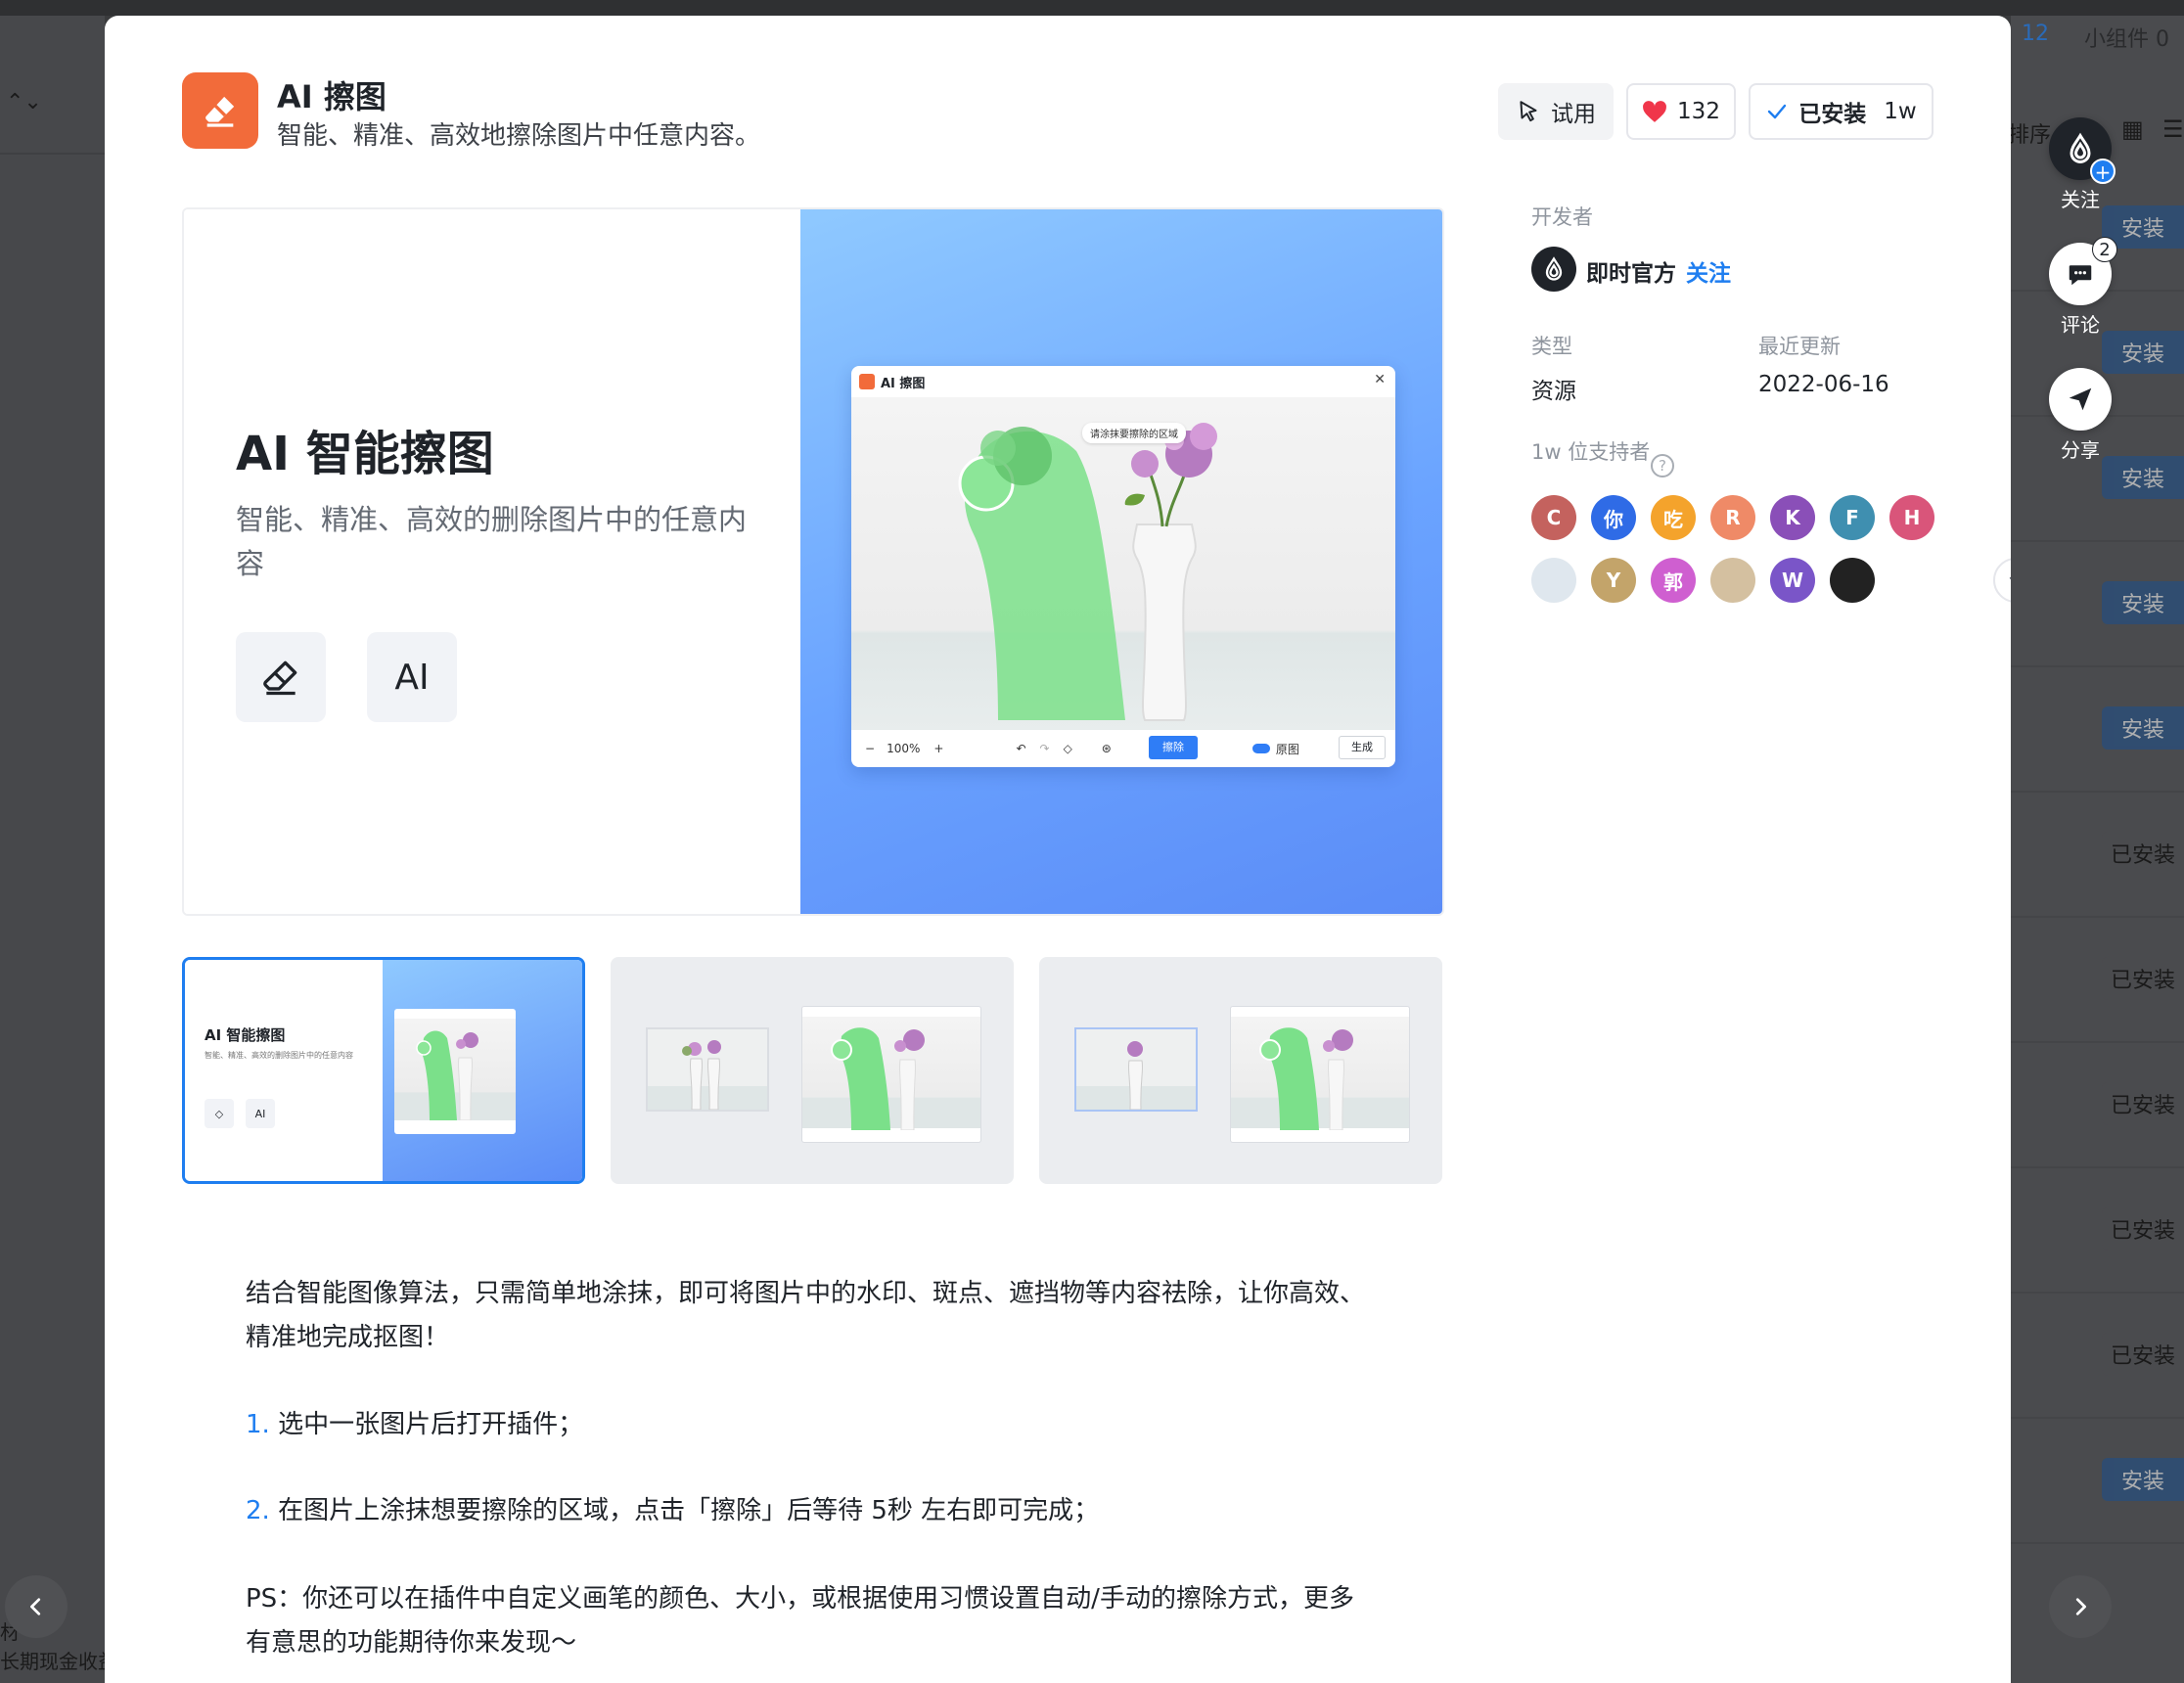  Describe the element at coordinates (1562, 217) in the screenshot. I see `developer-label: 开发者` at that location.